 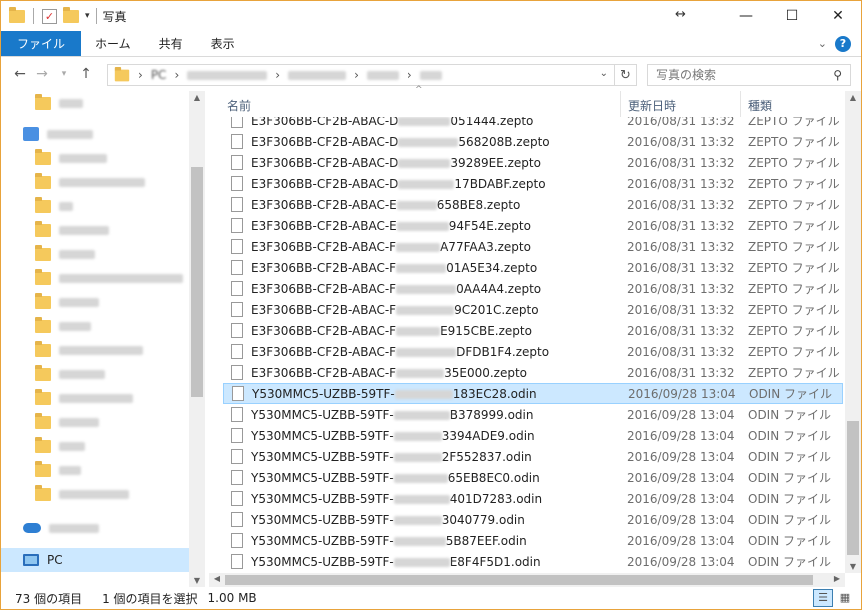 What do you see at coordinates (430, 75) in the screenshot?
I see `breadcrumb-current` at bounding box center [430, 75].